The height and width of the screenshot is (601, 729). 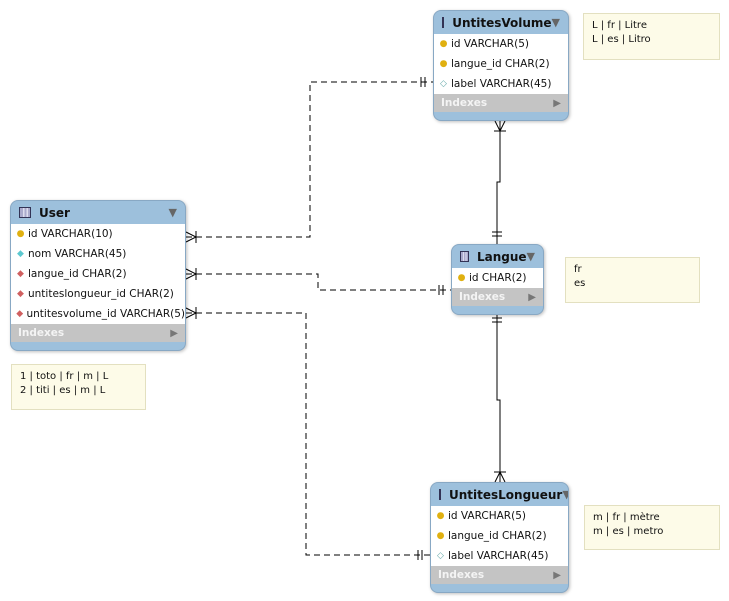 I want to click on note-langue: fr es, so click(x=632, y=280).